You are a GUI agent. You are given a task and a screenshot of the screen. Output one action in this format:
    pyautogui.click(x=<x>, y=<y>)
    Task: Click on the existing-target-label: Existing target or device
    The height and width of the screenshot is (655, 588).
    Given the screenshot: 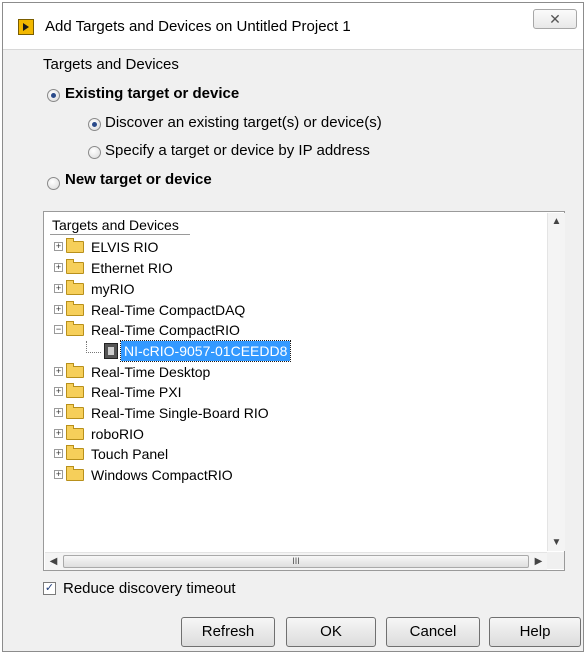 What is the action you would take?
    pyautogui.click(x=152, y=93)
    